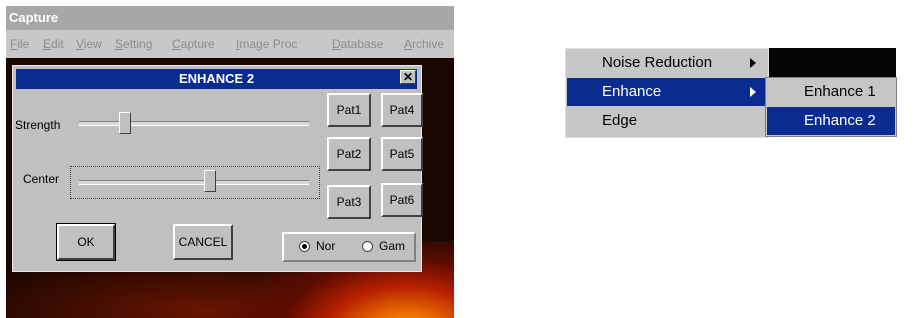 The width and height of the screenshot is (914, 318). Describe the element at coordinates (657, 62) in the screenshot. I see `menu-item-label: Noise Reduction` at that location.